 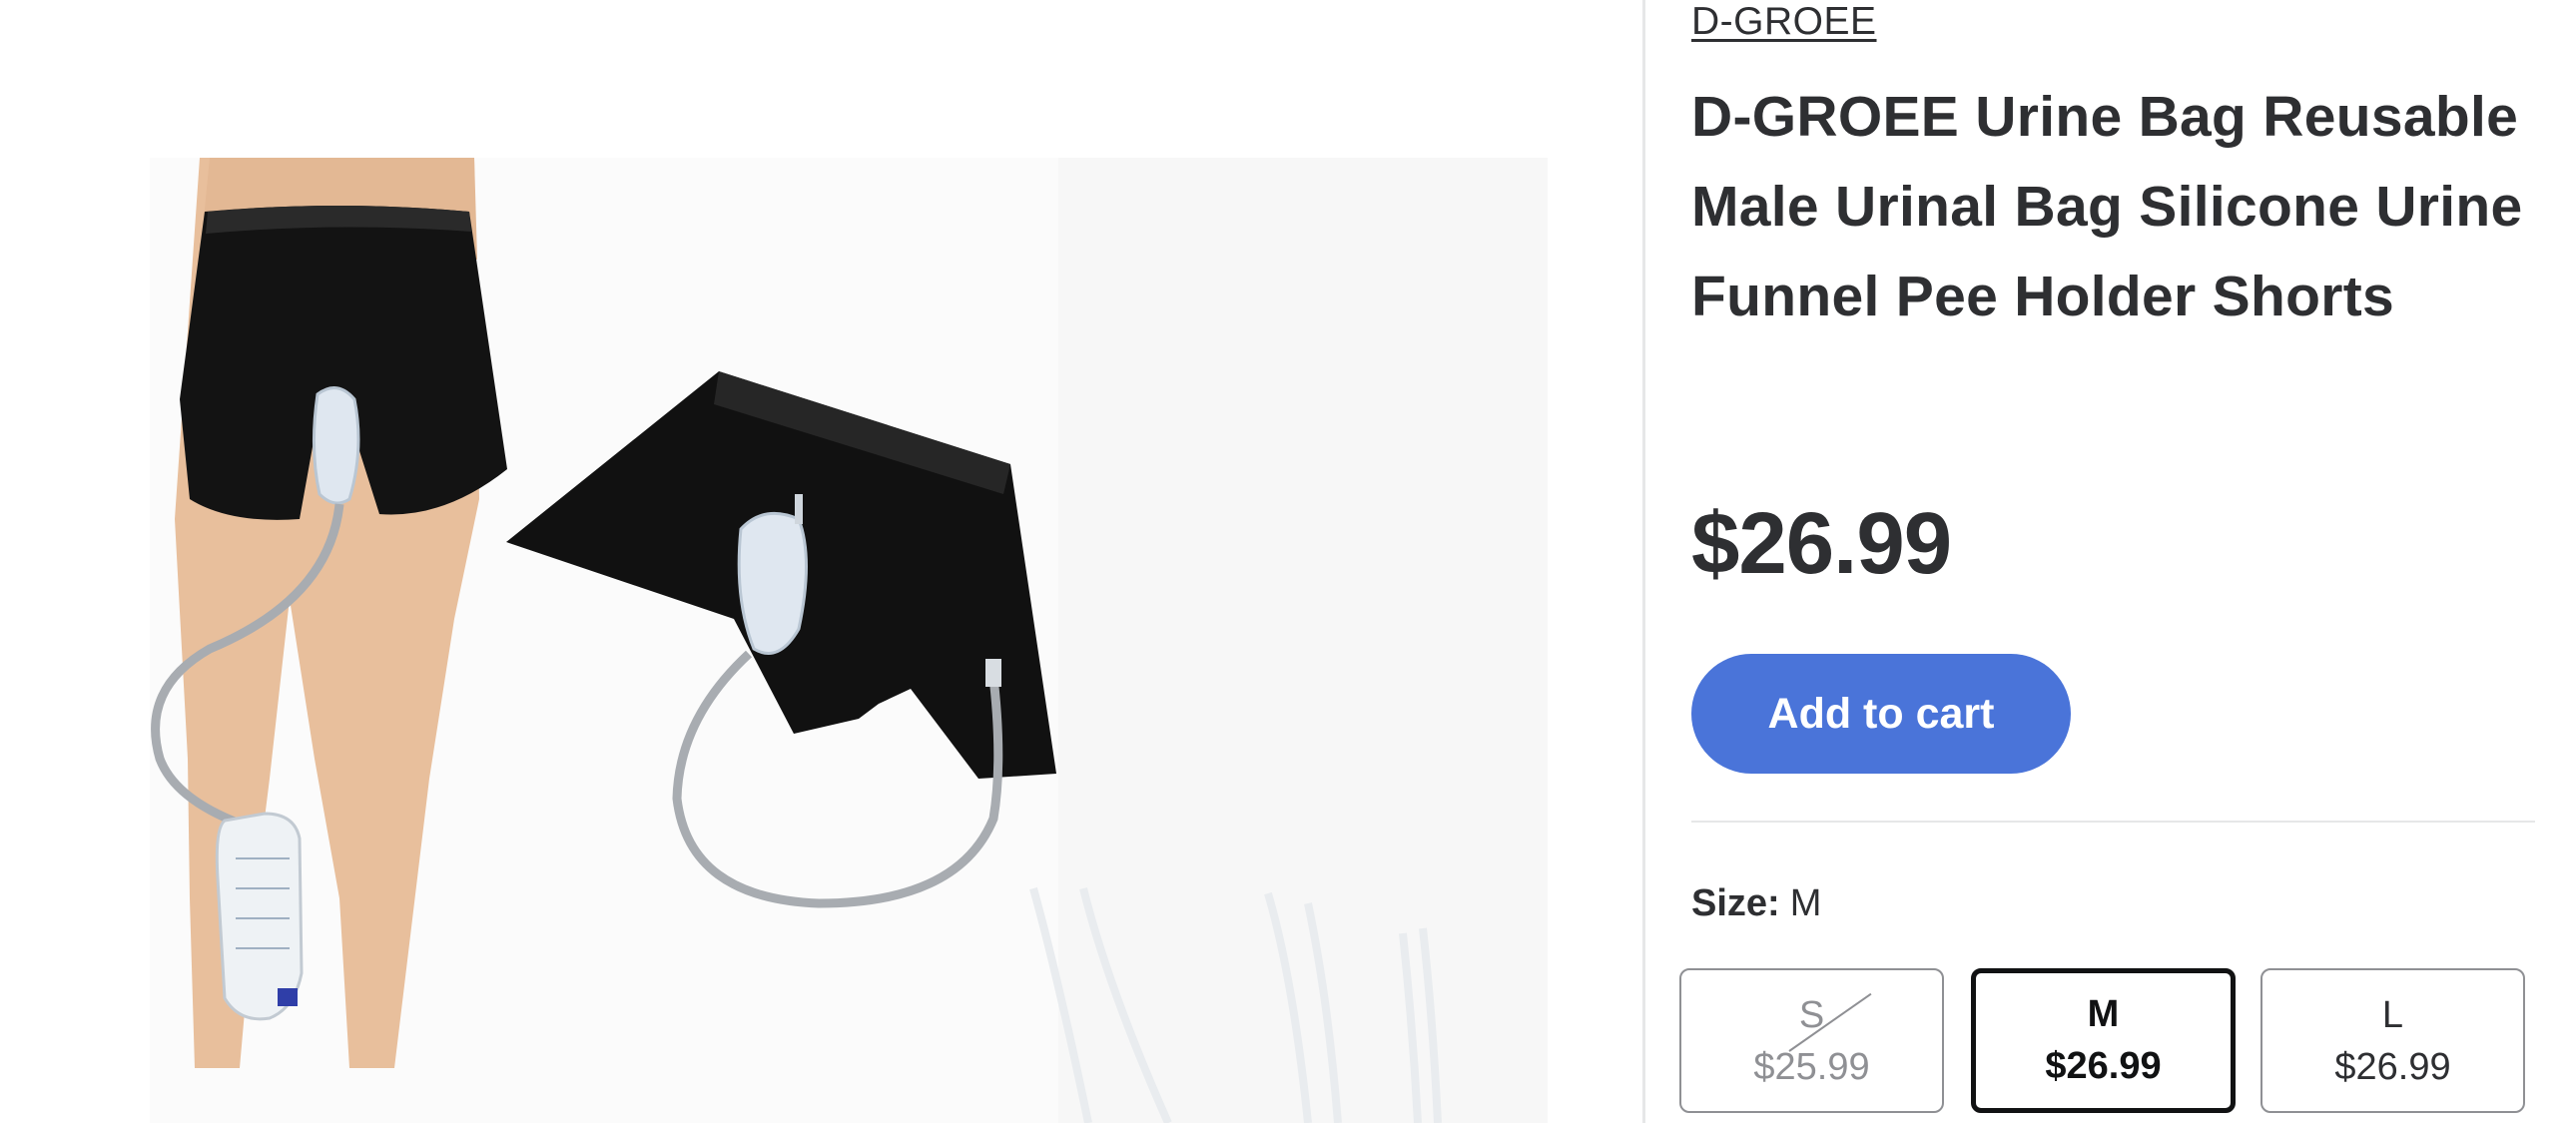 I want to click on size-selector-label: Size: M, so click(x=1756, y=903).